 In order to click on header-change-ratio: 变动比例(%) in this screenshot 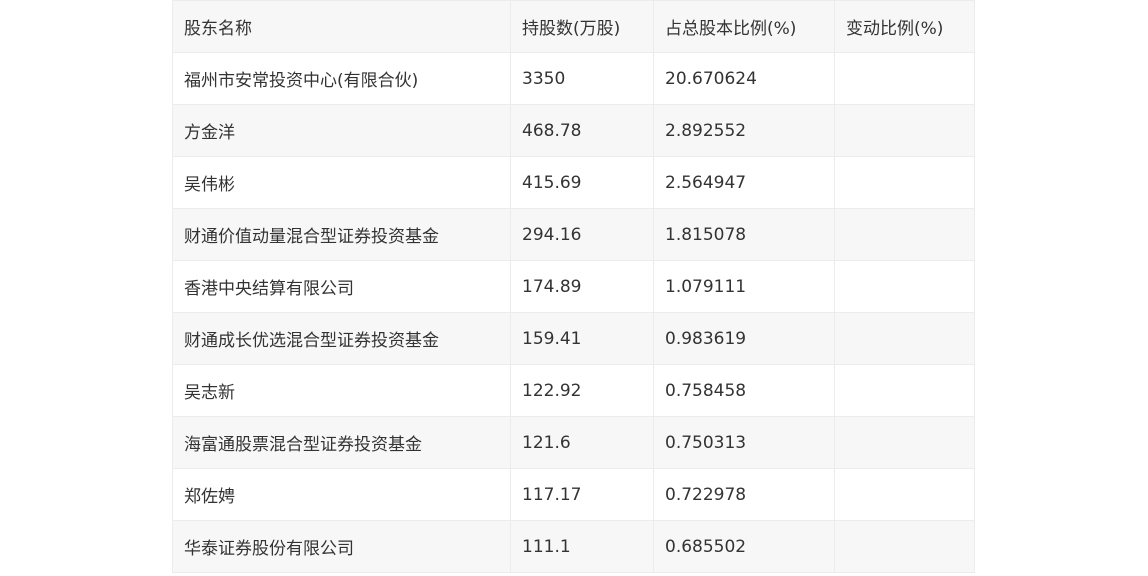, I will do `click(904, 26)`.